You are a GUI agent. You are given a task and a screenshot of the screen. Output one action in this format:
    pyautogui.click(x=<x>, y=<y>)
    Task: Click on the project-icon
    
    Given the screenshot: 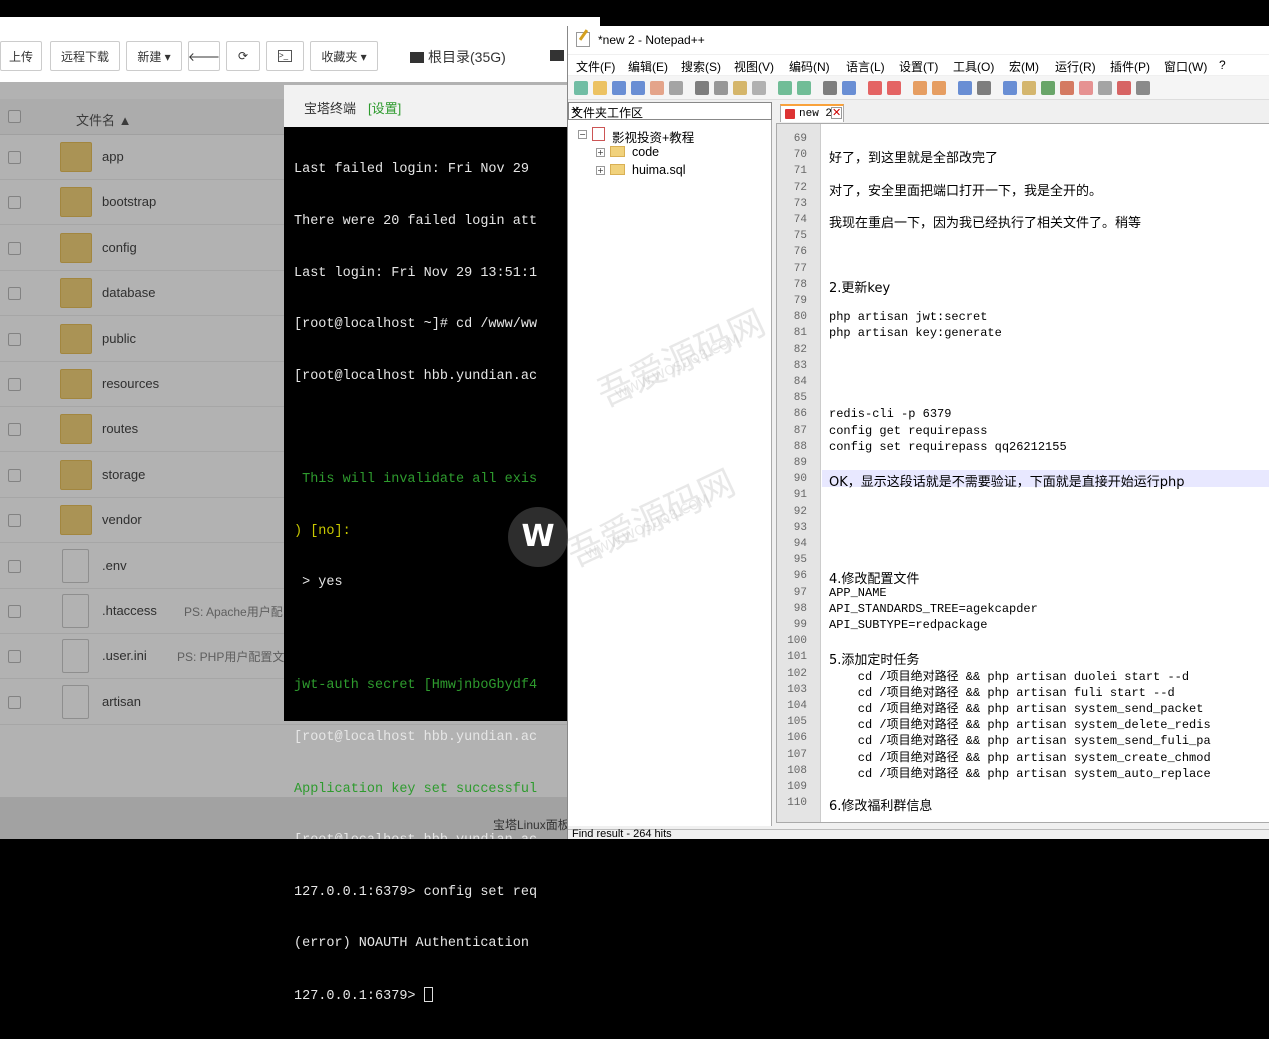 What is the action you would take?
    pyautogui.click(x=598, y=134)
    